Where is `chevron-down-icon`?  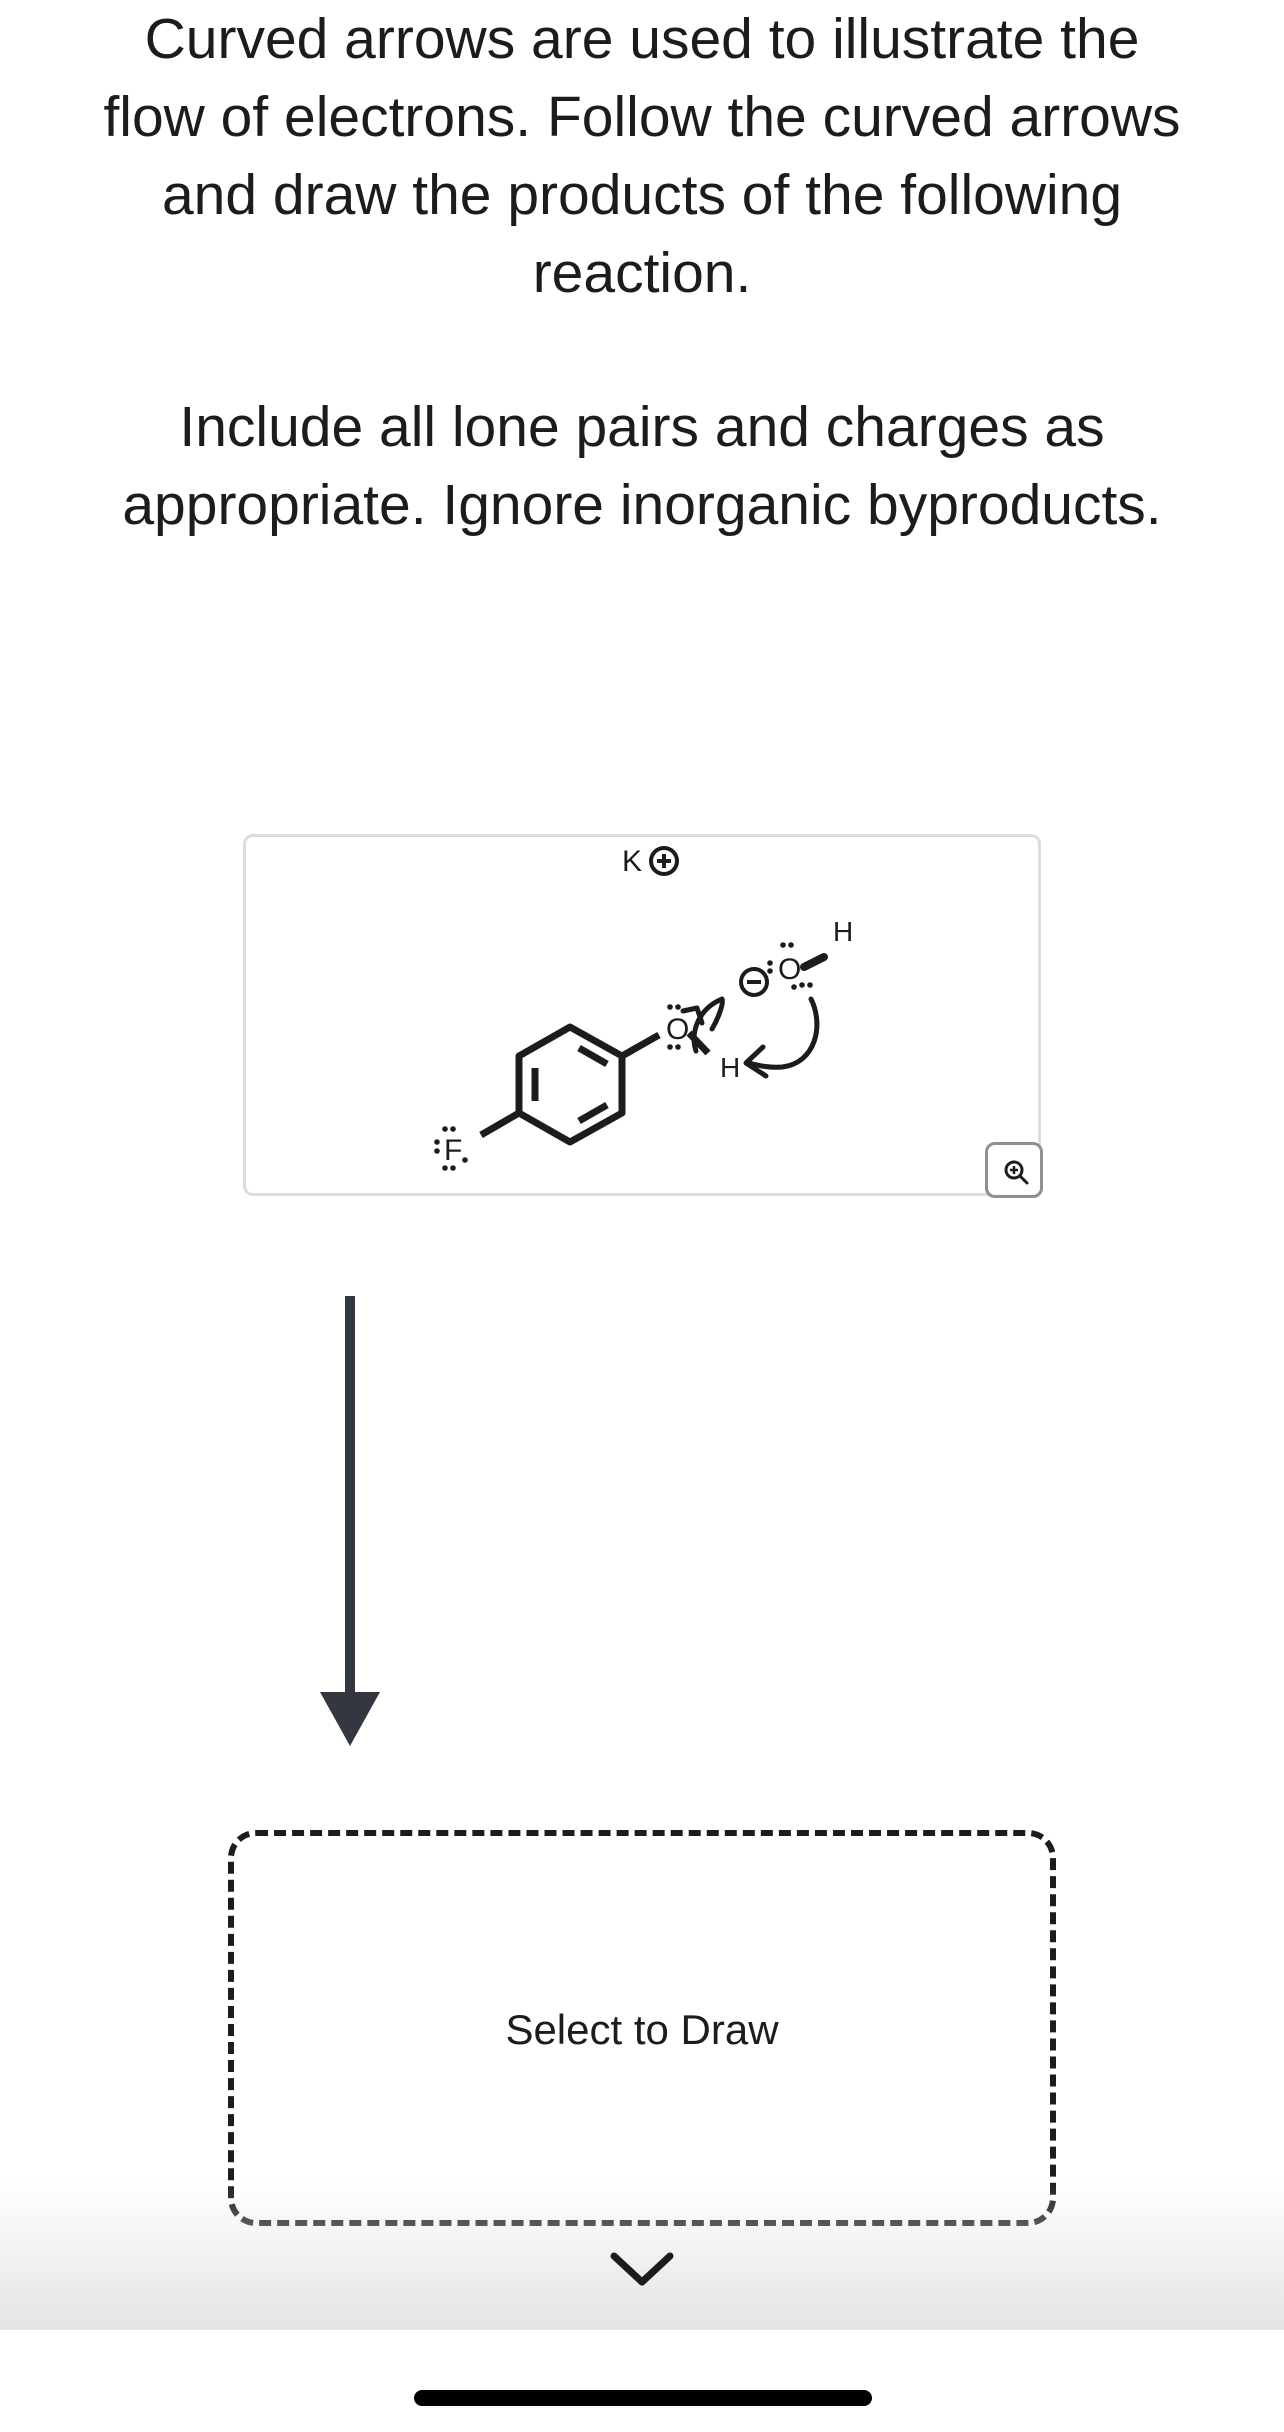
chevron-down-icon is located at coordinates (642, 2270).